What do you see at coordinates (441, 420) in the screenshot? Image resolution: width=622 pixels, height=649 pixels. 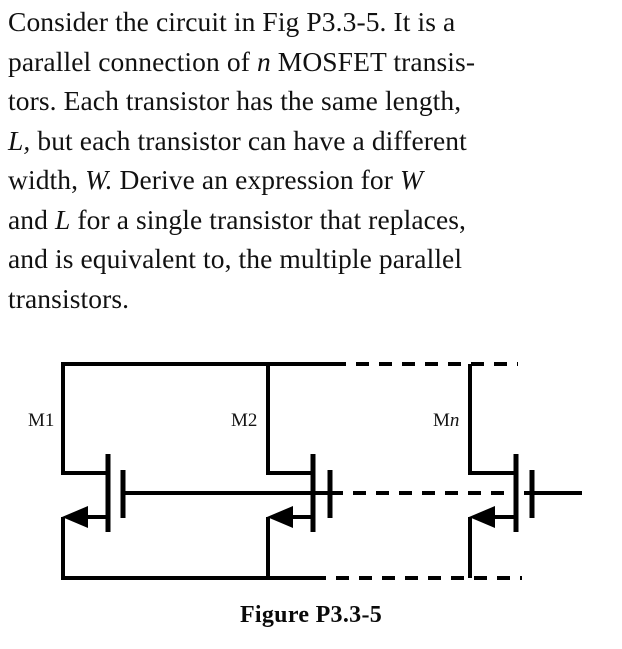 I see `mn-prefix: M` at bounding box center [441, 420].